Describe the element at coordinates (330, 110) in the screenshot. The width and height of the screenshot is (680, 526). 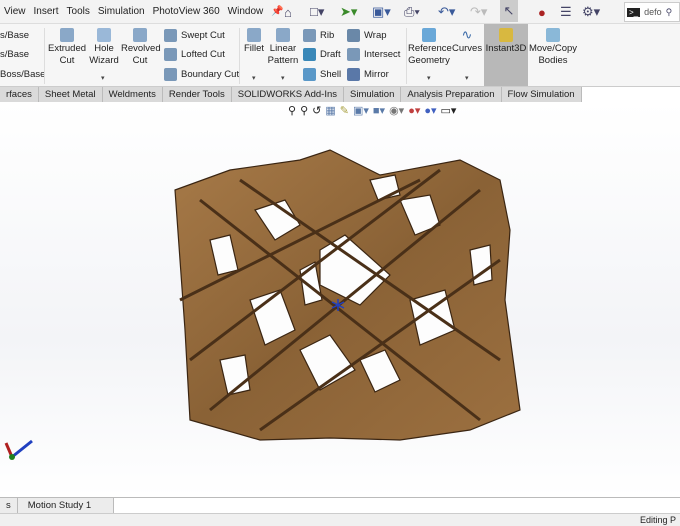
I see `section-view-icon: ▦` at that location.